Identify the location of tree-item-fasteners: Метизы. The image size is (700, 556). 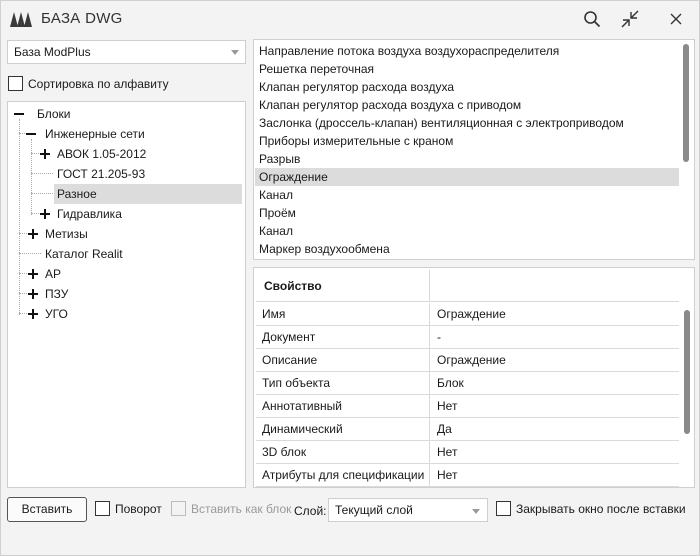
(59, 234).